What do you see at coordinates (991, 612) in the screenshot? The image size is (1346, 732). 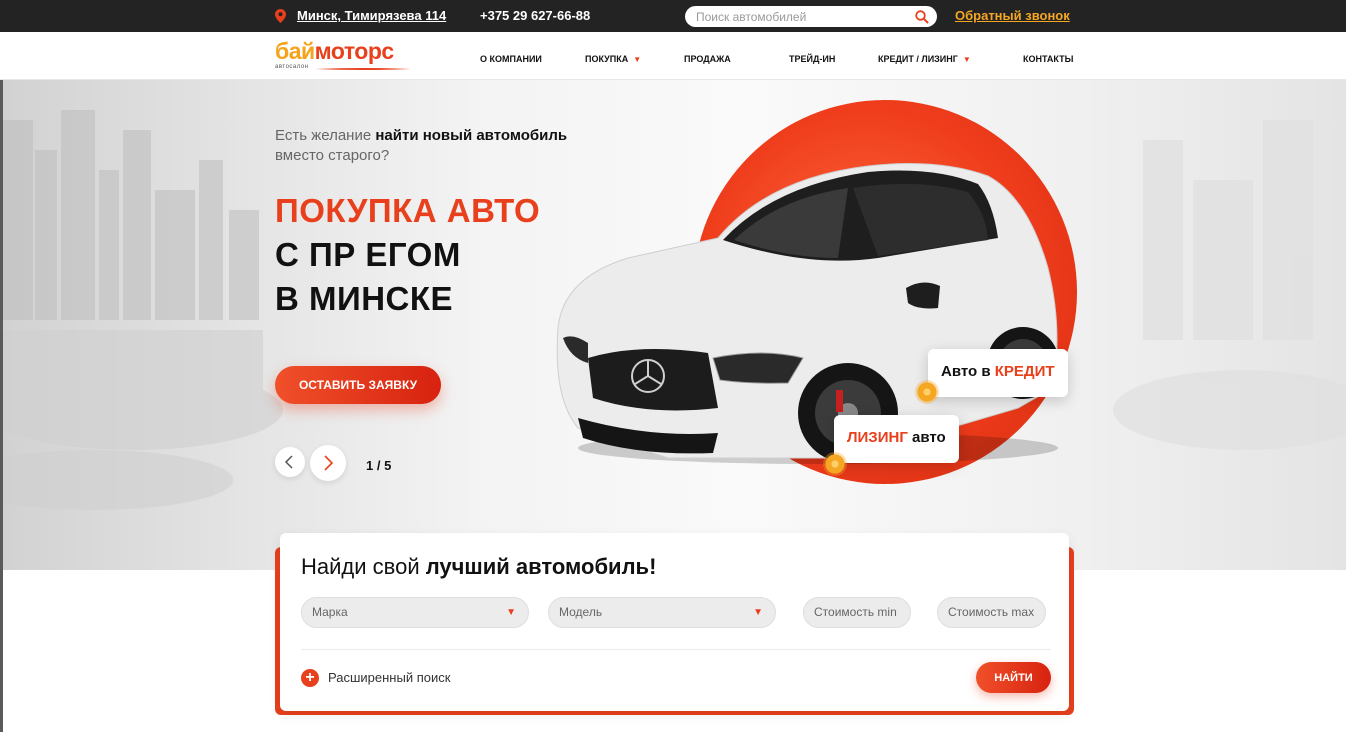 I see `price-max-field: Стоимость max` at bounding box center [991, 612].